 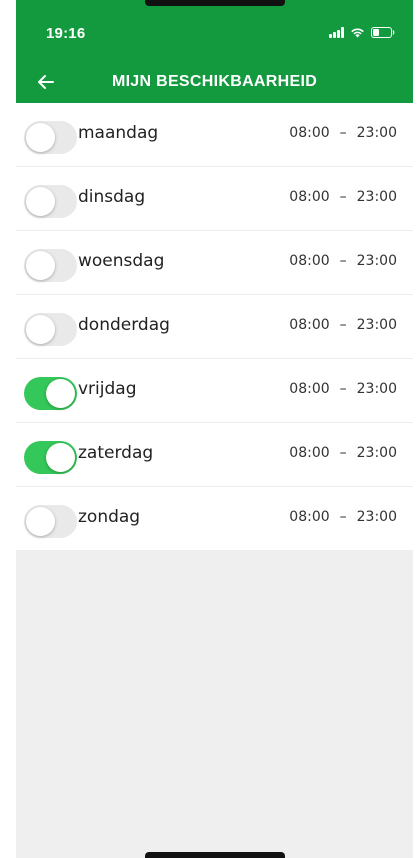 I want to click on nav-bar: MIJN BESCHIKBAARHEID, so click(x=214, y=81).